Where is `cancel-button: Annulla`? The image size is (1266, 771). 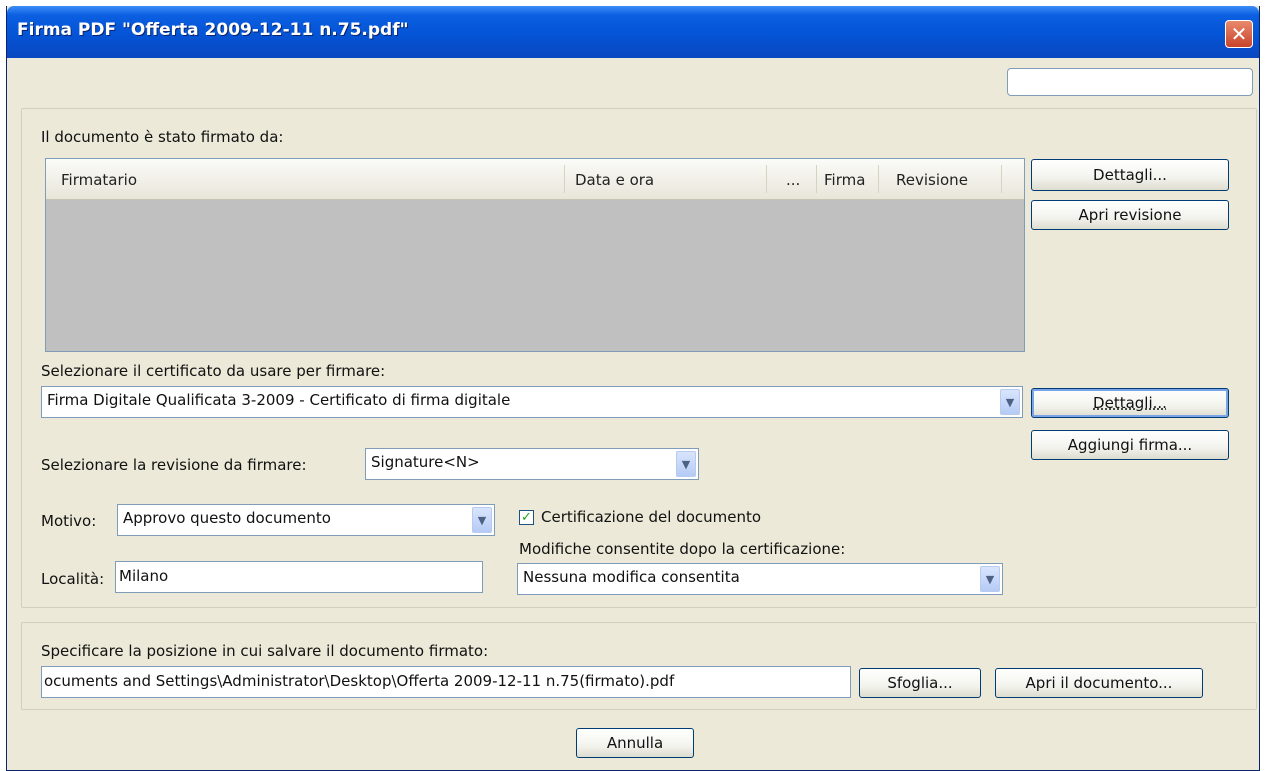 cancel-button: Annulla is located at coordinates (635, 743).